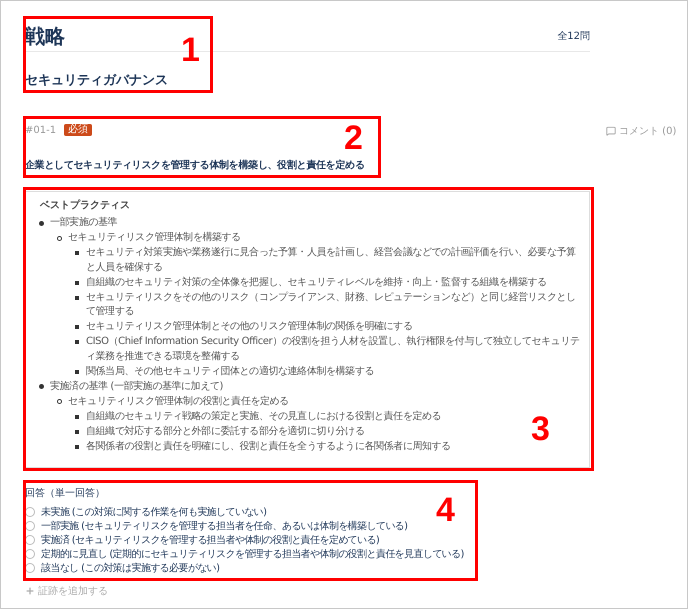 This screenshot has height=609, width=688. I want to click on practice-item: セキュリティリスク管理体制を構築する, so click(154, 238).